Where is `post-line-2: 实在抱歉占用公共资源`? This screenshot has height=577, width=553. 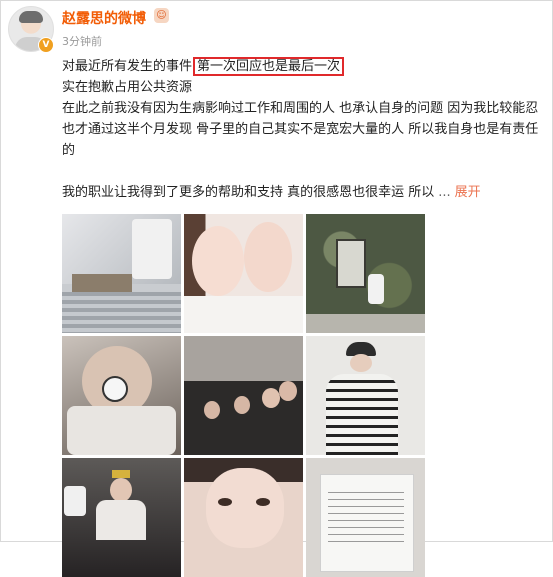
post-line-2: 实在抱歉占用公共资源 is located at coordinates (127, 87).